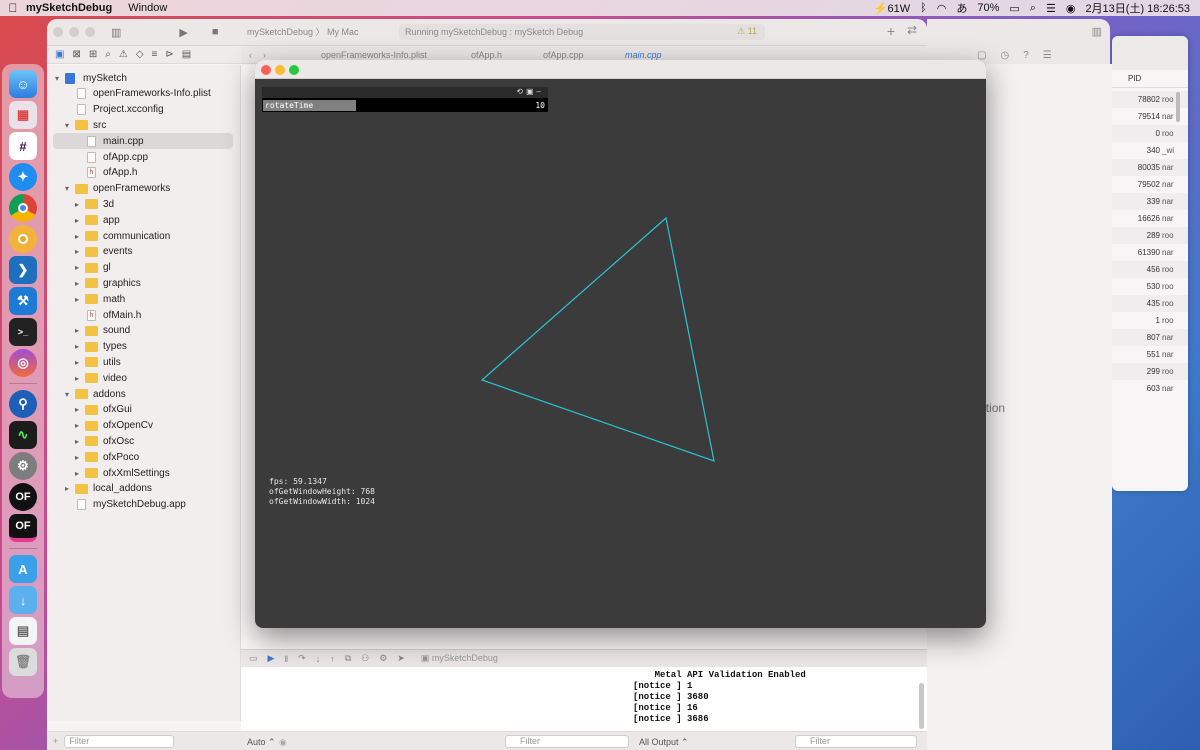 This screenshot has width=1200, height=750. Describe the element at coordinates (58, 32) in the screenshot. I see `close-button` at that location.